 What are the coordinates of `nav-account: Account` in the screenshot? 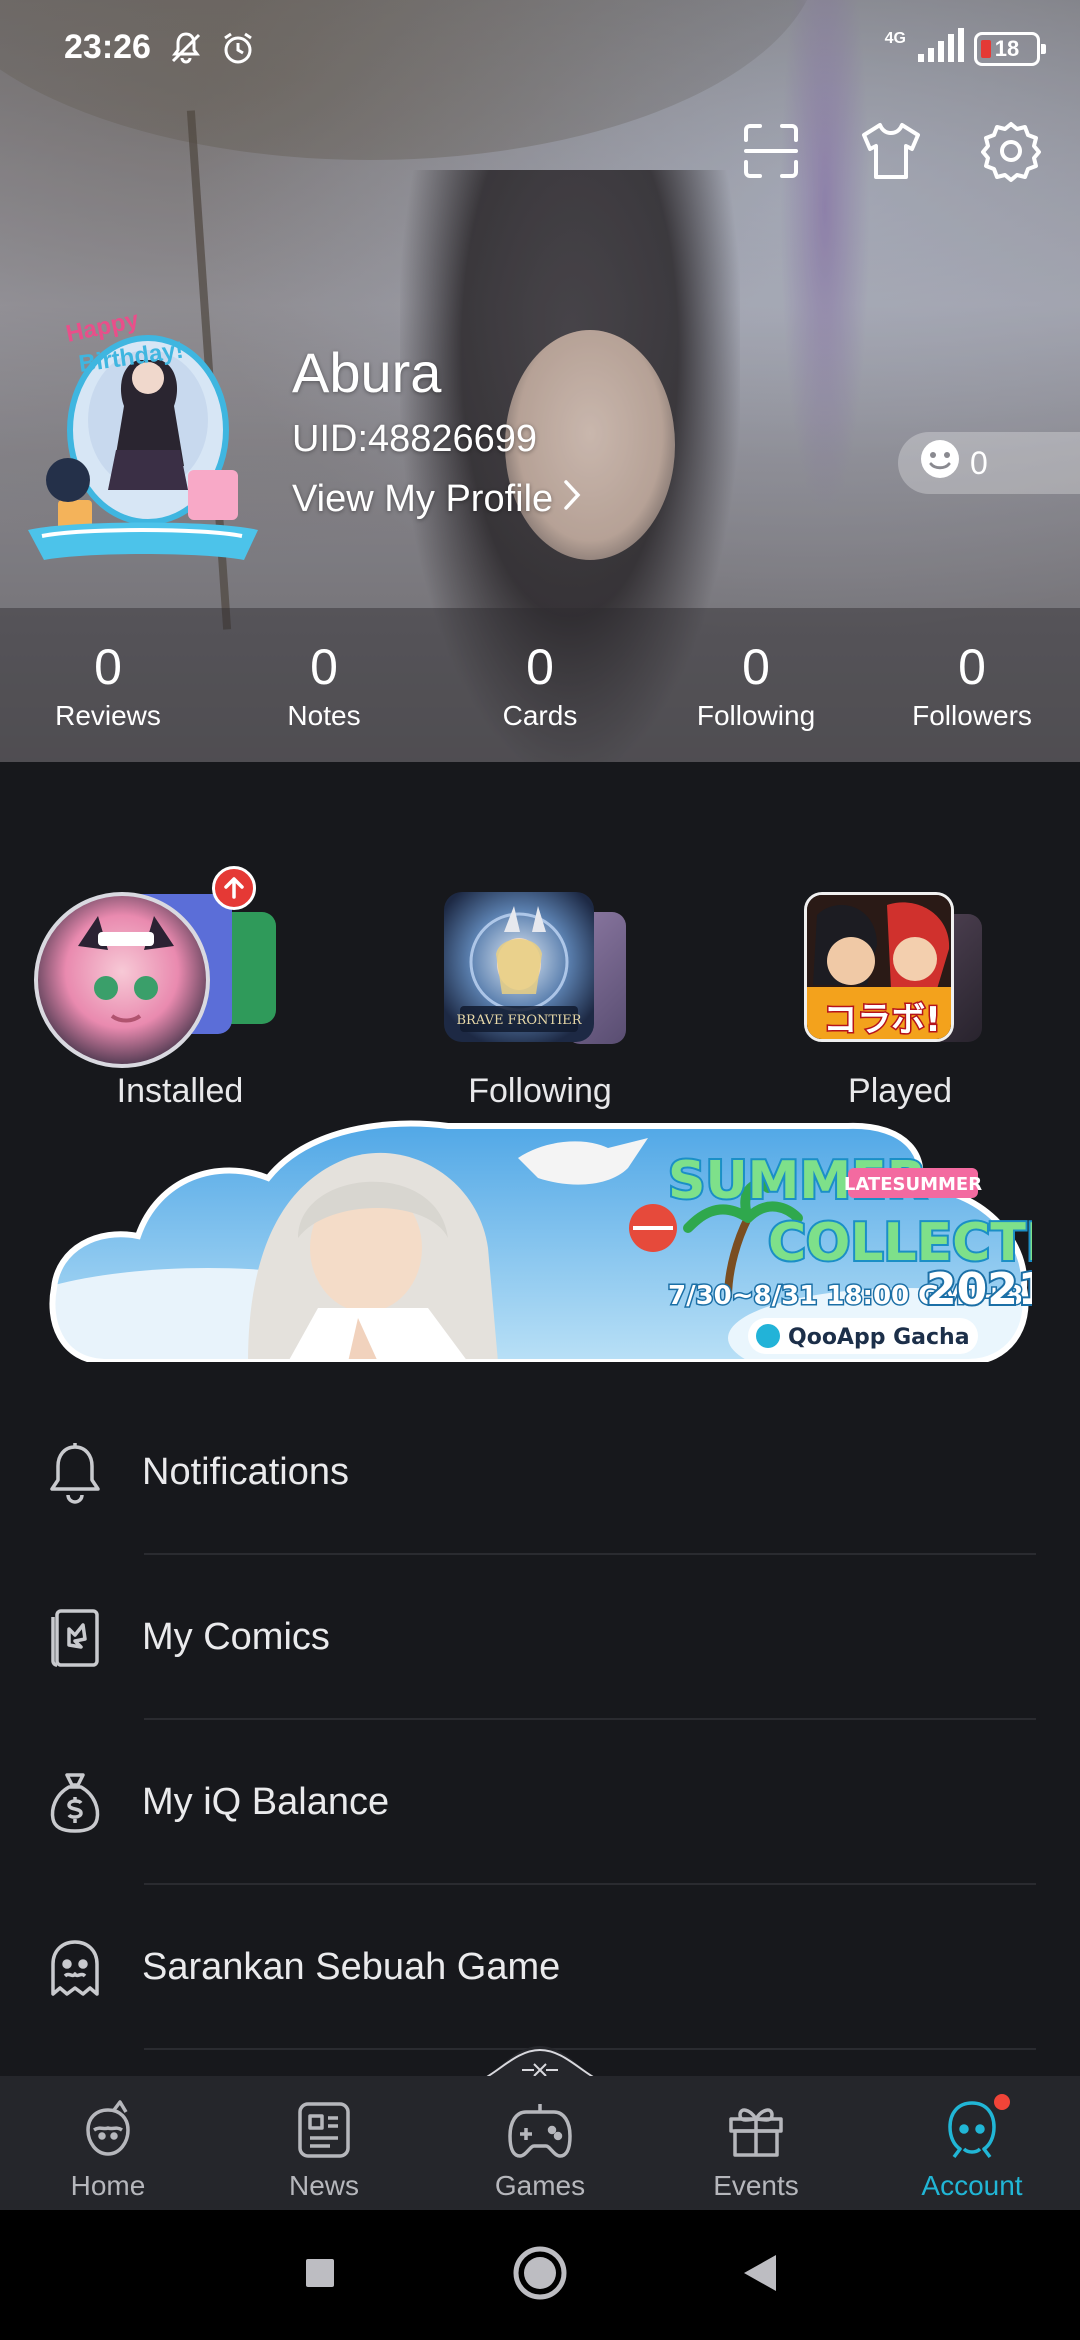 It's located at (972, 2143).